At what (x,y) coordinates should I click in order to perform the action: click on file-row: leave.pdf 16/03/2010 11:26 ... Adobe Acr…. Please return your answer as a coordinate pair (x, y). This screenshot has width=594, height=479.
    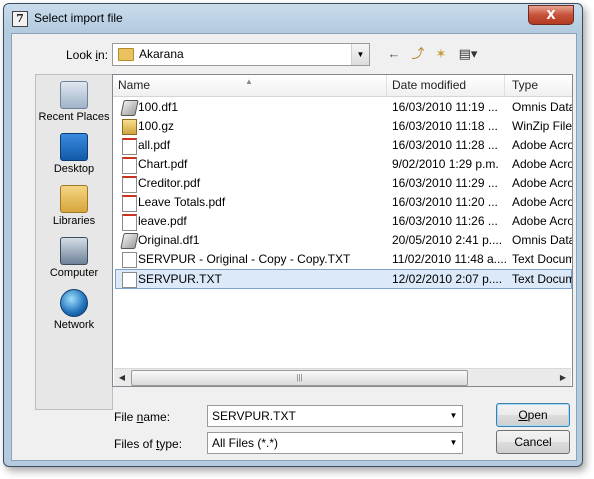
    Looking at the image, I should click on (344, 221).